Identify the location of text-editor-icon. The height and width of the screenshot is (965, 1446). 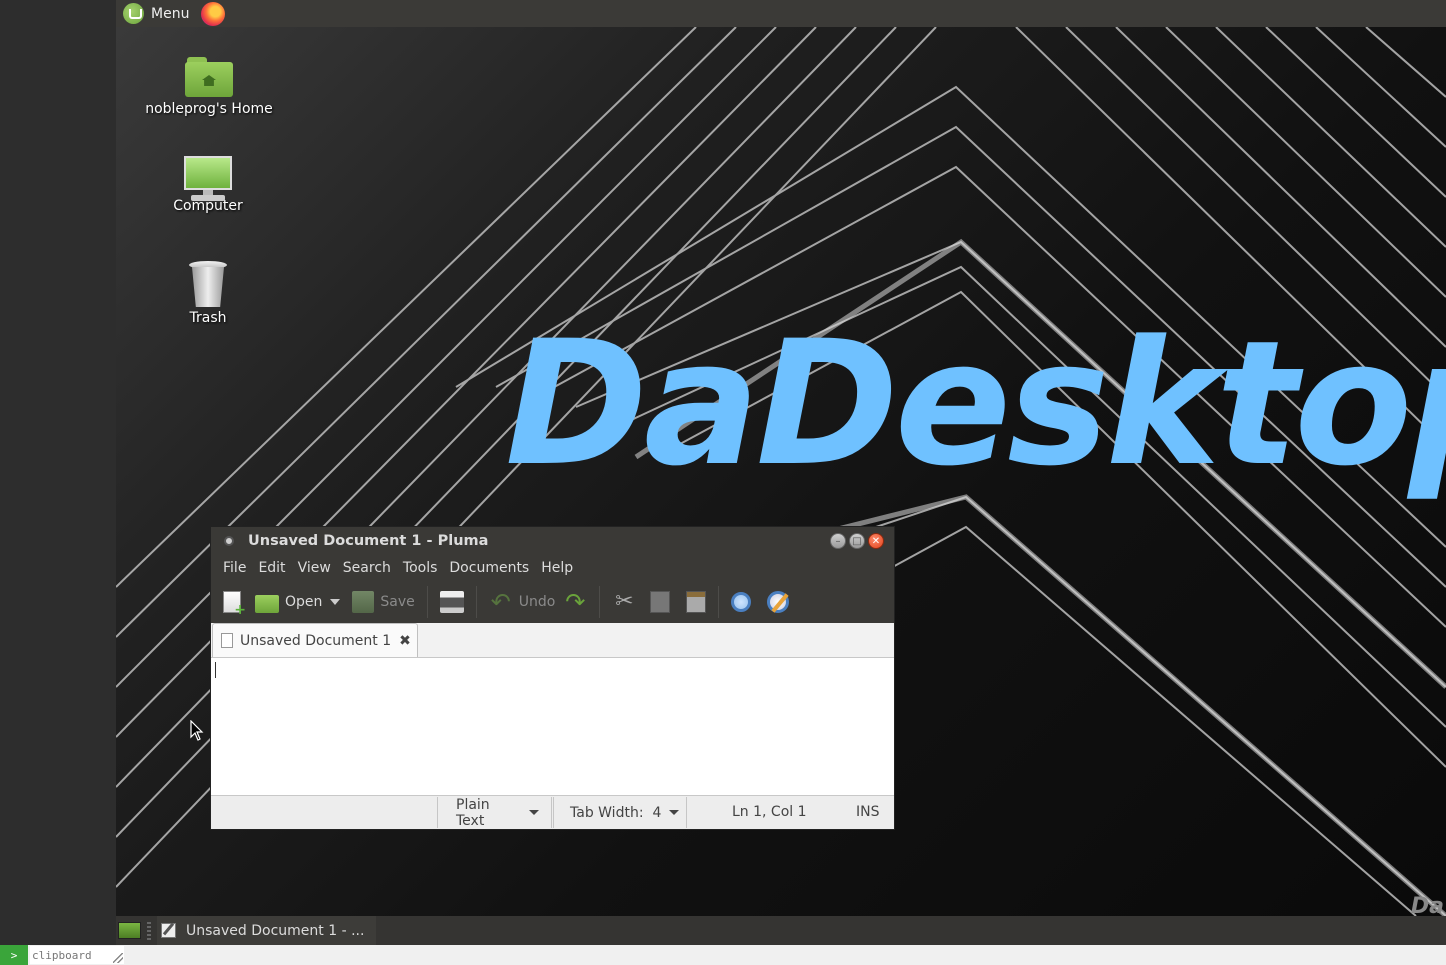
(168, 930).